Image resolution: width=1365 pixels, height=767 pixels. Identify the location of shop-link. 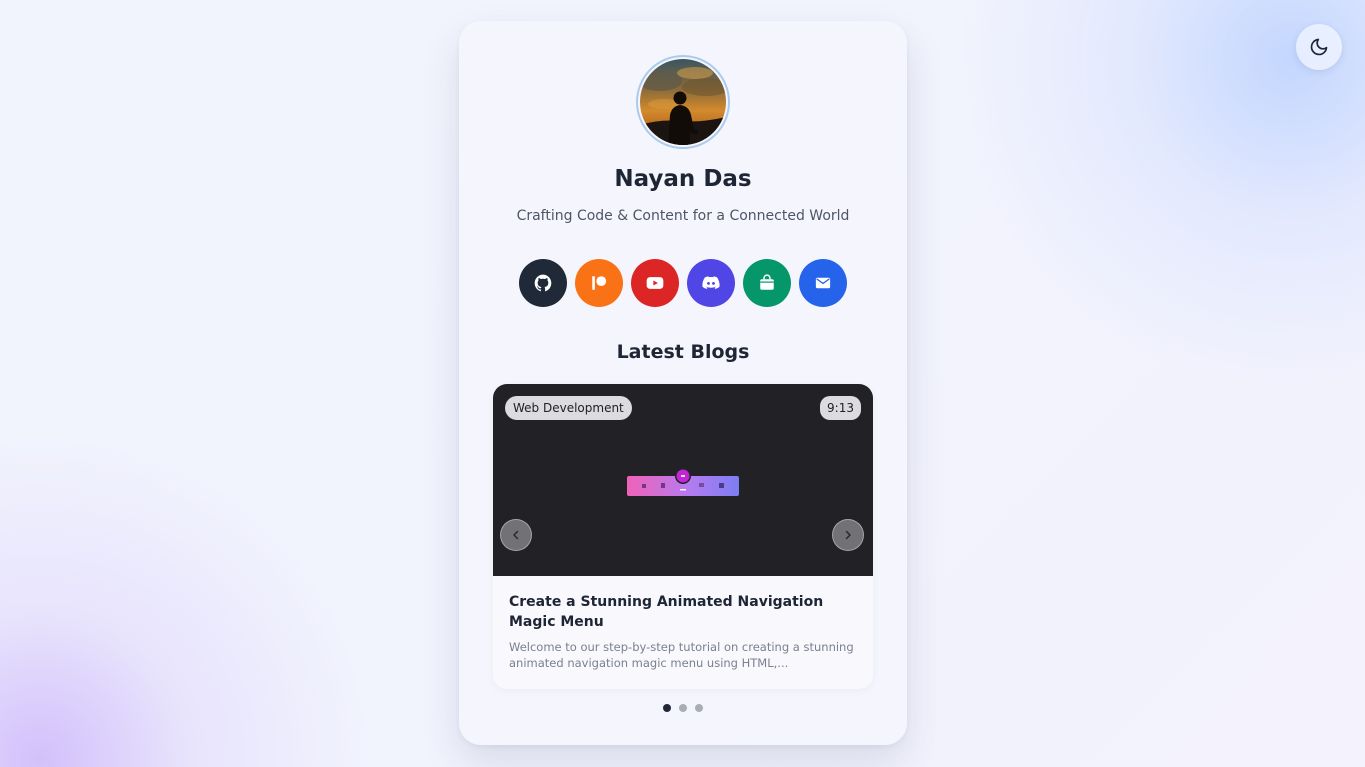
(767, 283).